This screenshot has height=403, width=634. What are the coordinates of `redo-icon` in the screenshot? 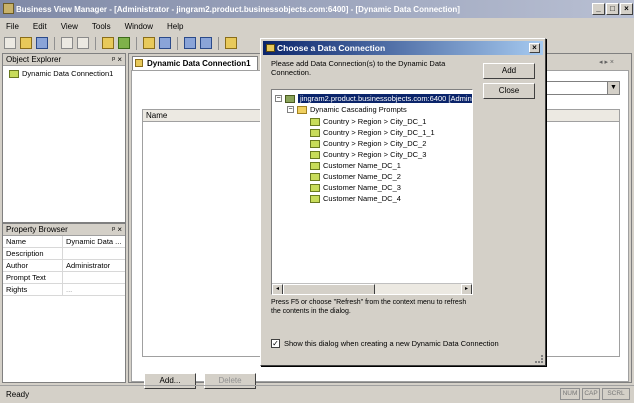 It's located at (83, 43).